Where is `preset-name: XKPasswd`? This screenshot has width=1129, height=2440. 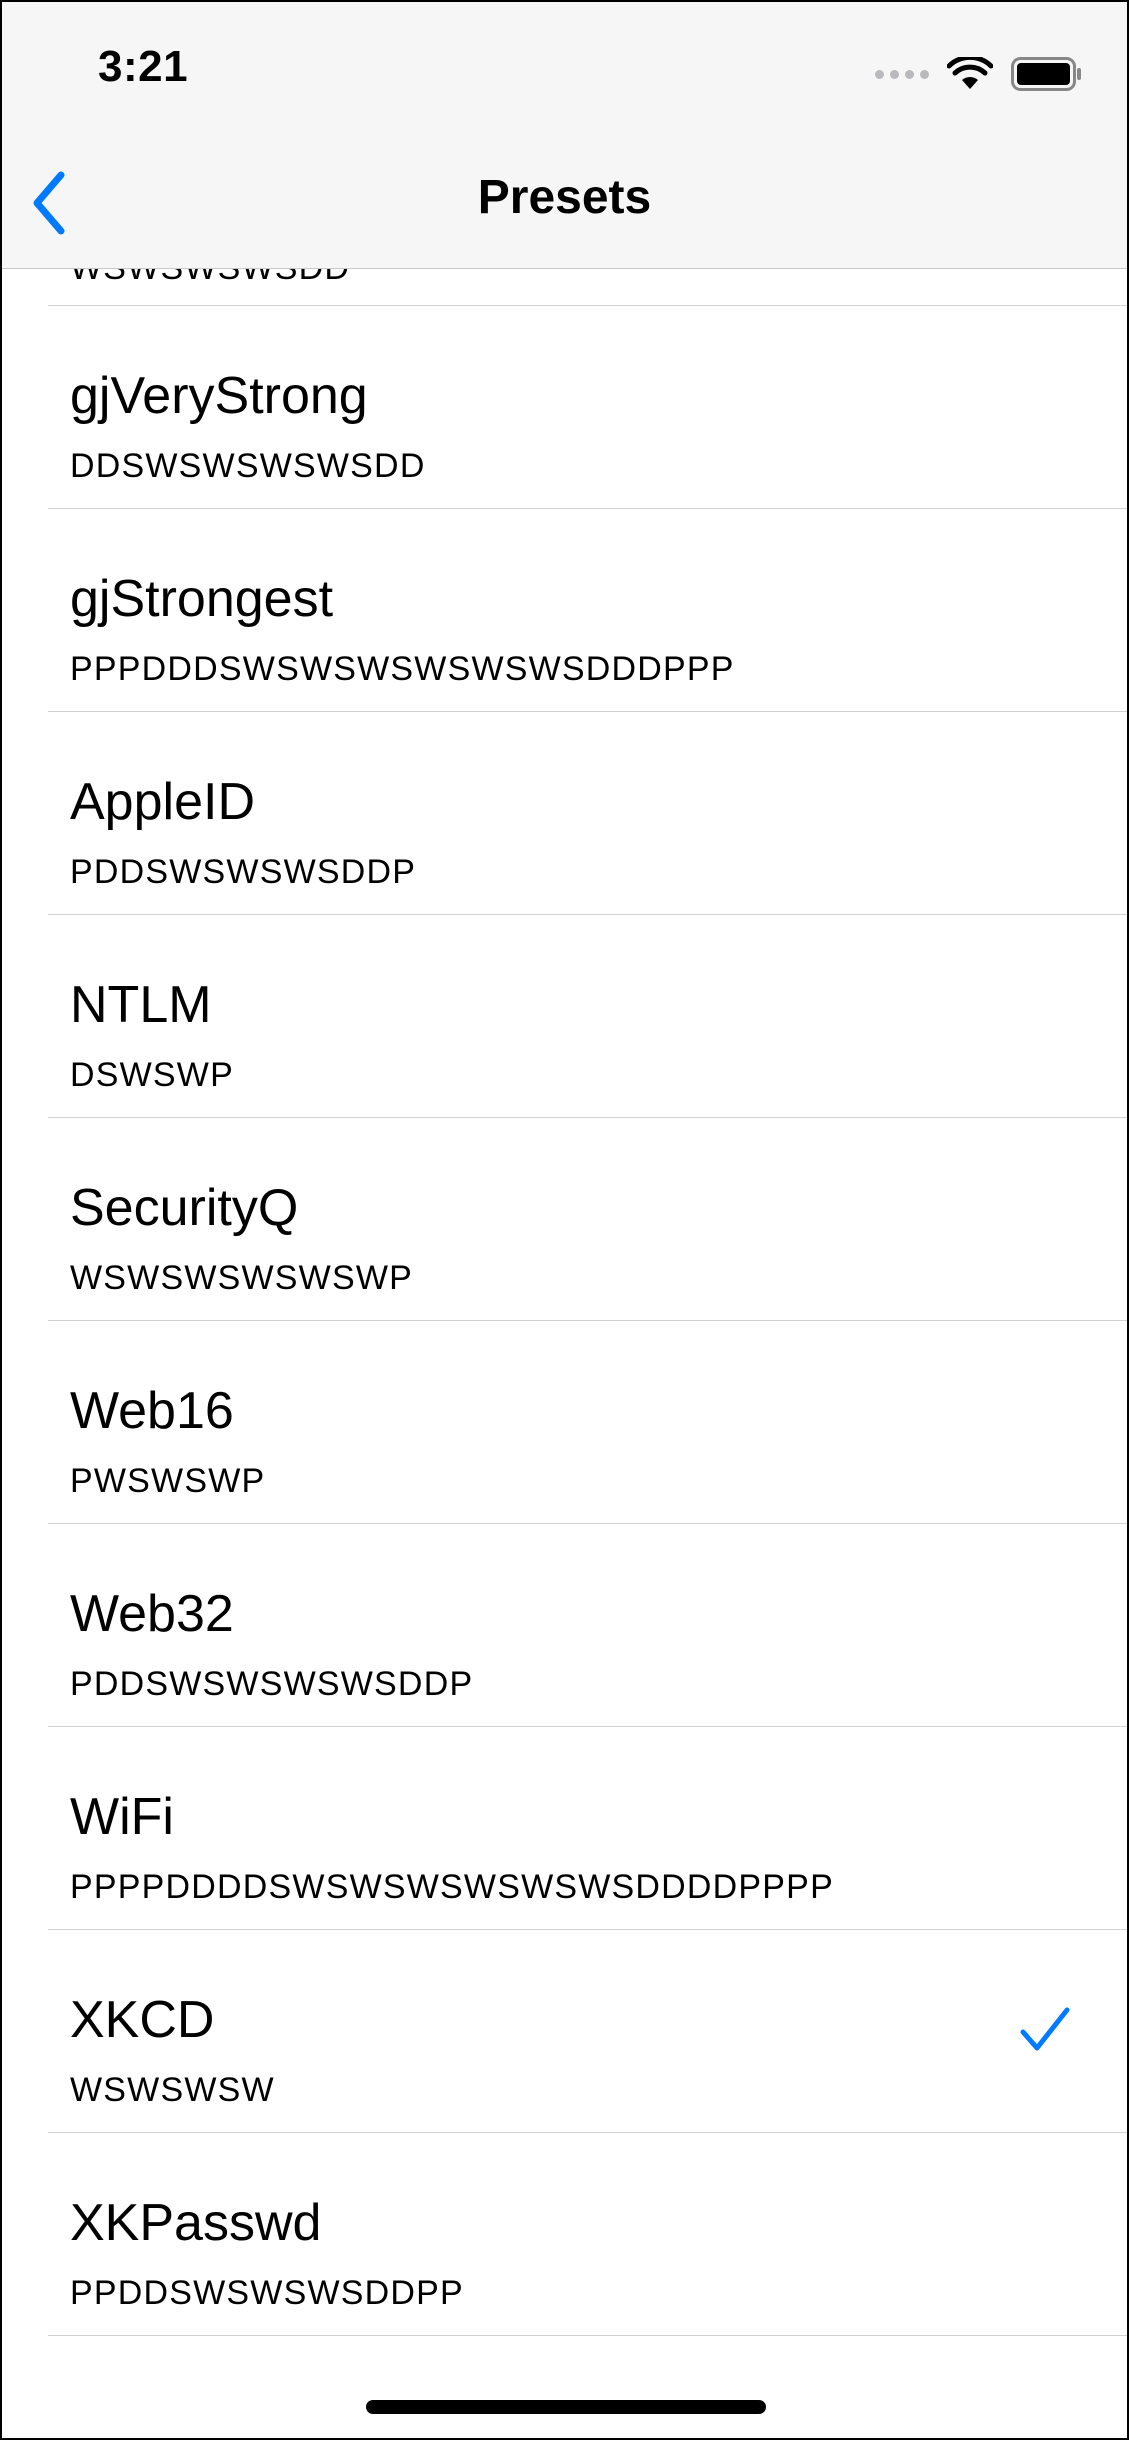 preset-name: XKPasswd is located at coordinates (196, 2223).